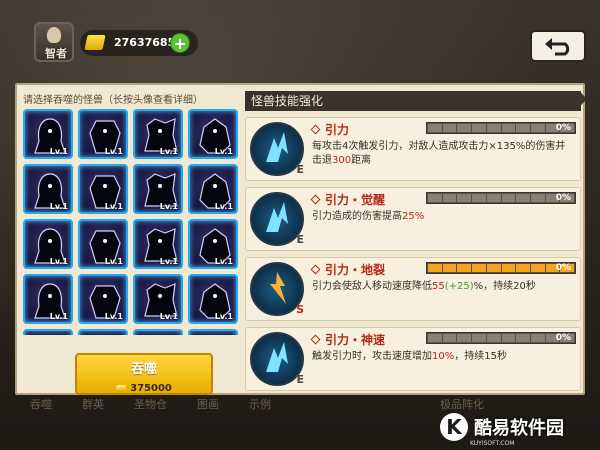  What do you see at coordinates (372, 356) in the screenshot?
I see `skill-description-part: 触发引力时，攻击速度增加` at bounding box center [372, 356].